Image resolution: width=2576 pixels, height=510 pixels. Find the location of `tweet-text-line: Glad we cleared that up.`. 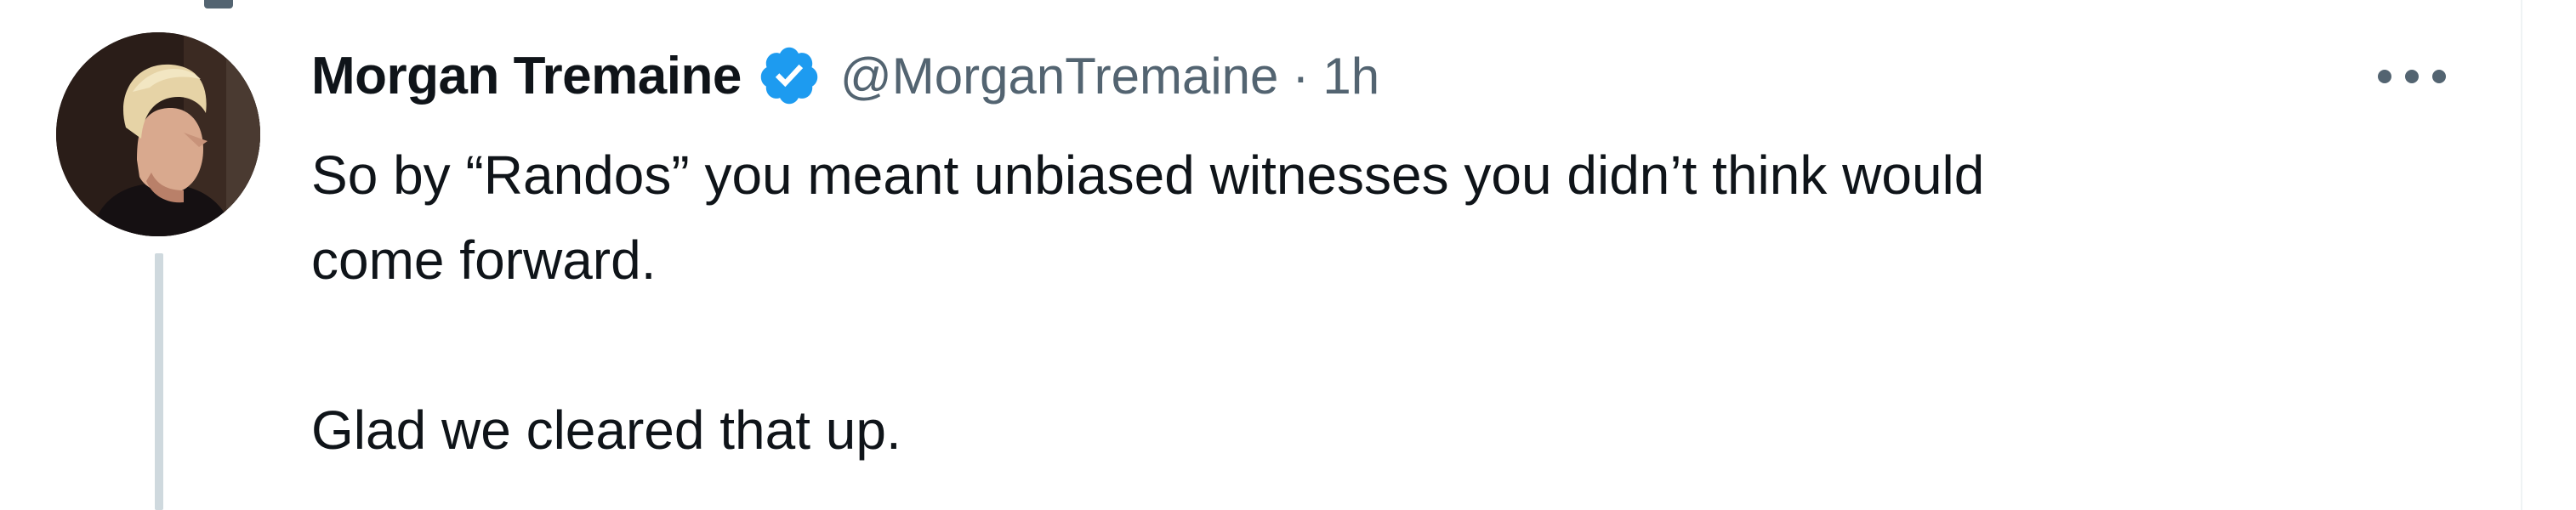

tweet-text-line: Glad we cleared that up. is located at coordinates (606, 430).